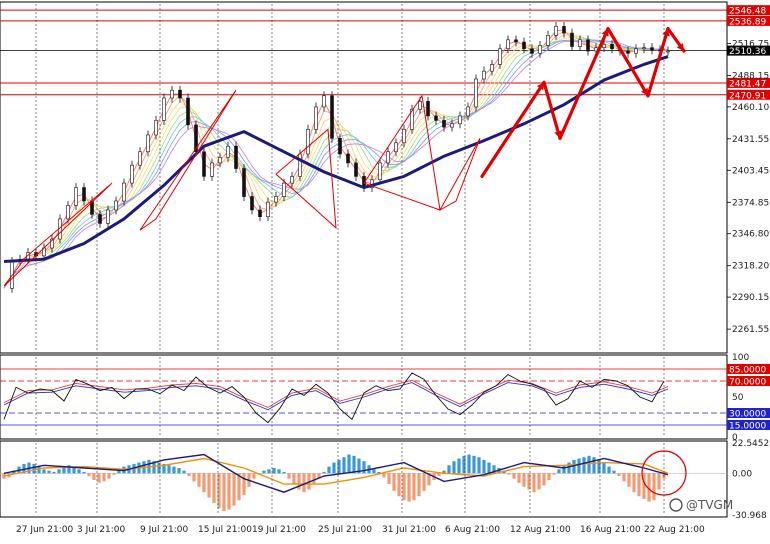  Describe the element at coordinates (749, 516) in the screenshot. I see `macd-tick-label: -30.968` at that location.